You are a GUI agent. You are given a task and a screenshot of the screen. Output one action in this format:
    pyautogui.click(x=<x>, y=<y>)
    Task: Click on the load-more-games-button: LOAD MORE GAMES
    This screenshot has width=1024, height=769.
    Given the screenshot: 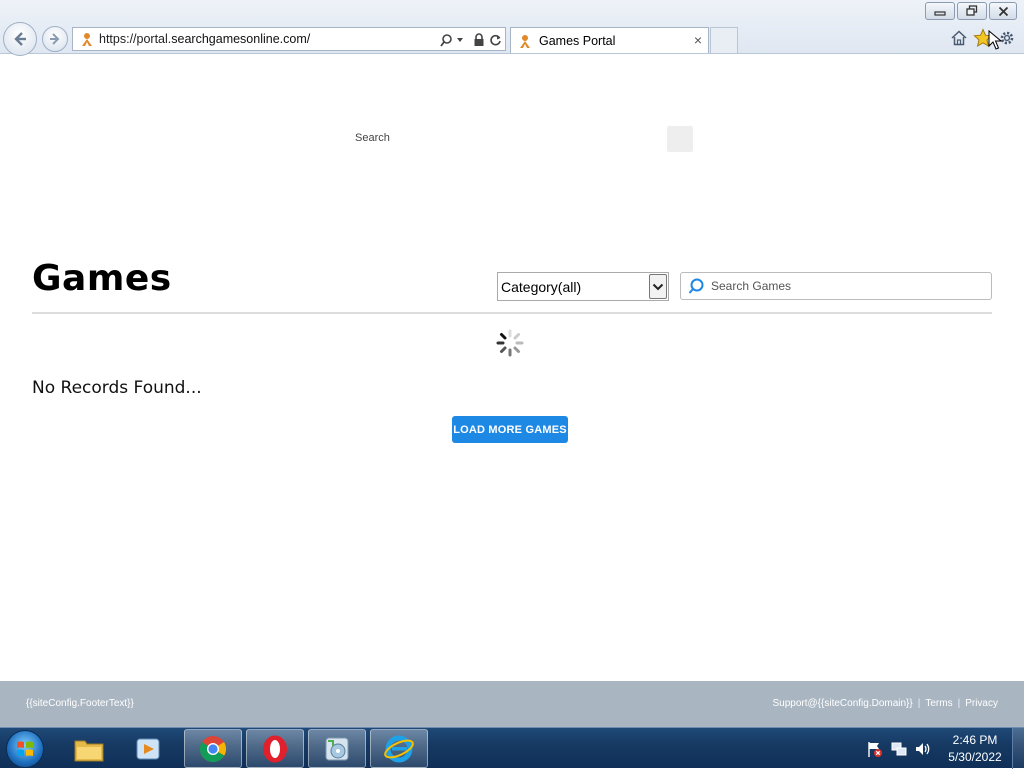 What is the action you would take?
    pyautogui.click(x=510, y=429)
    